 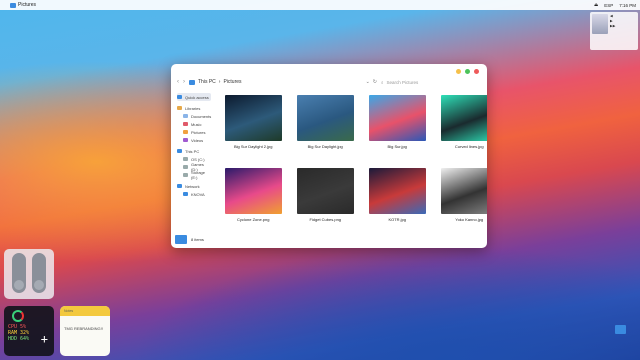 I want to click on file-name: Big Sur Daylight.jpg, so click(x=325, y=146).